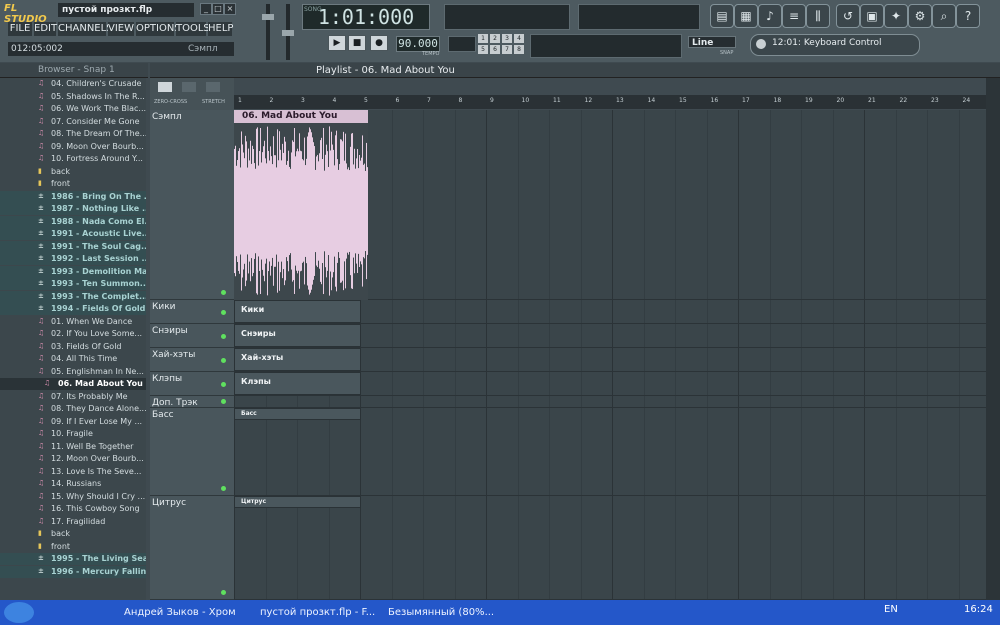  What do you see at coordinates (192, 384) in the screenshot?
I see `track-row: Клэпы` at bounding box center [192, 384].